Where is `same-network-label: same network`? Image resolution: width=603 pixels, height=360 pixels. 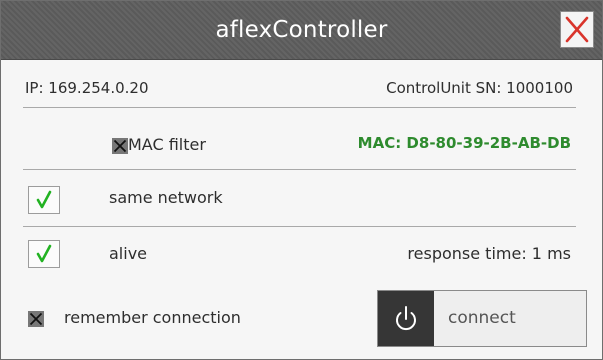
same-network-label: same network is located at coordinates (166, 197).